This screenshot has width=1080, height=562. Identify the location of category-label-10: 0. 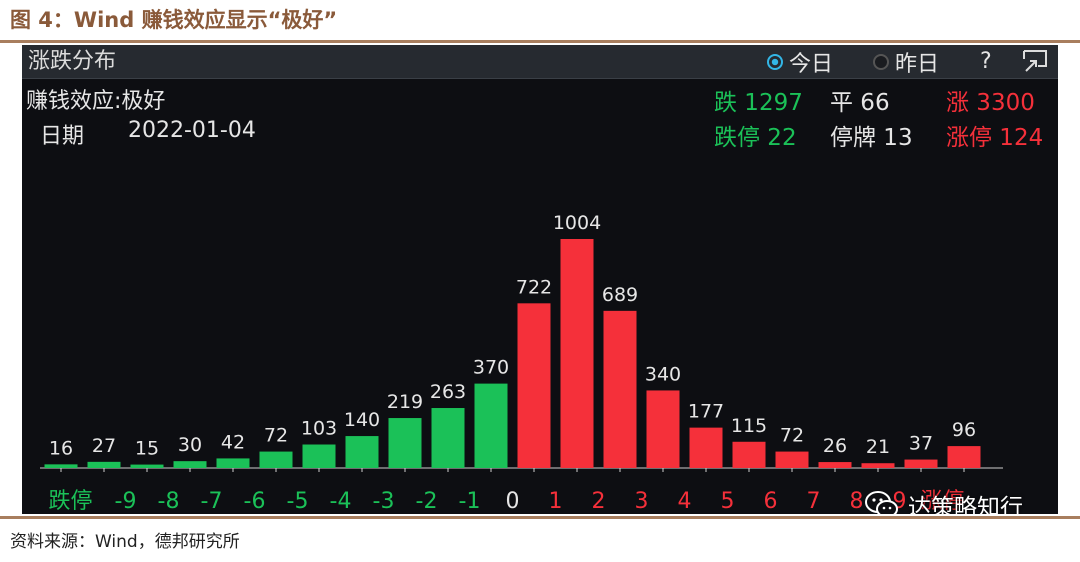
(513, 501).